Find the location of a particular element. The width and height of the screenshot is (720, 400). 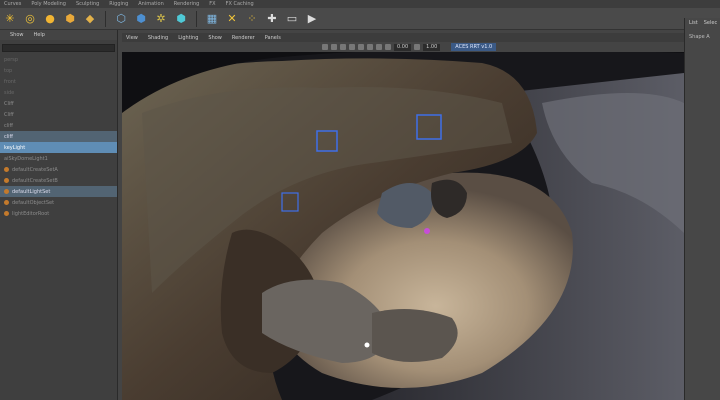

attribute-panel: List Selec Shape A is located at coordinates (702, 209).